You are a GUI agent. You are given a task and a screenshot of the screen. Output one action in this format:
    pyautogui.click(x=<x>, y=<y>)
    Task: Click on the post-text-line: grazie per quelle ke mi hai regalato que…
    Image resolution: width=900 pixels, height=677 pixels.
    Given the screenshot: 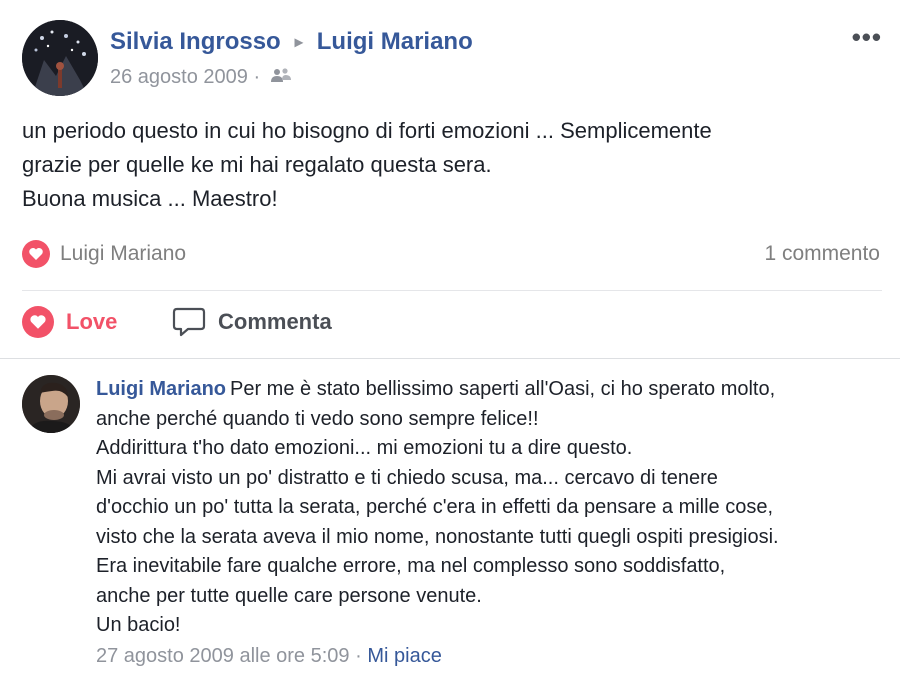 What is the action you would take?
    pyautogui.click(x=257, y=164)
    